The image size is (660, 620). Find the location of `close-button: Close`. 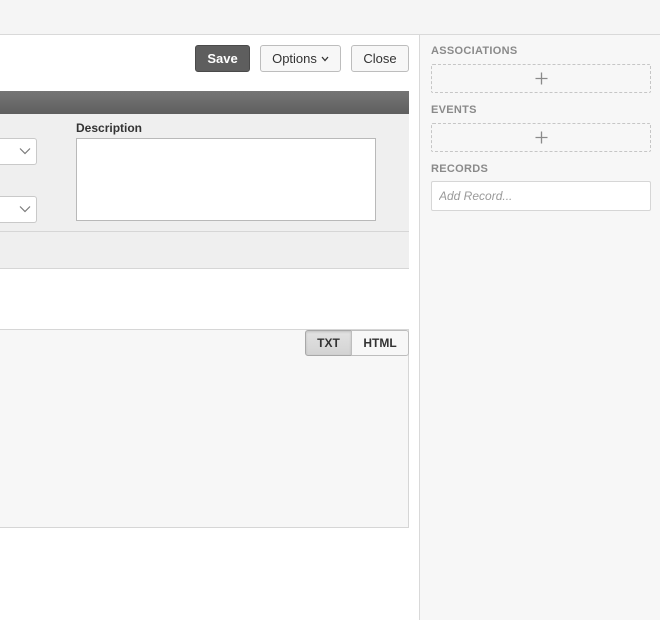

close-button: Close is located at coordinates (380, 58).